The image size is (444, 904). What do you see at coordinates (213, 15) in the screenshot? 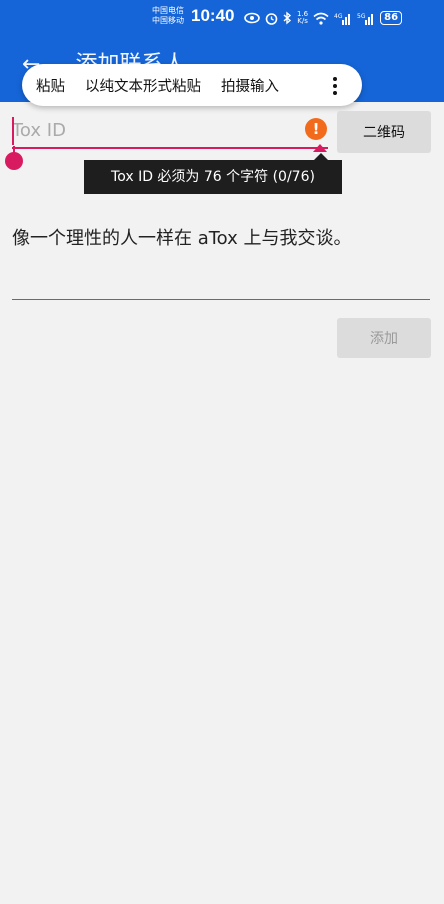
I see `status-time: 10:40` at bounding box center [213, 15].